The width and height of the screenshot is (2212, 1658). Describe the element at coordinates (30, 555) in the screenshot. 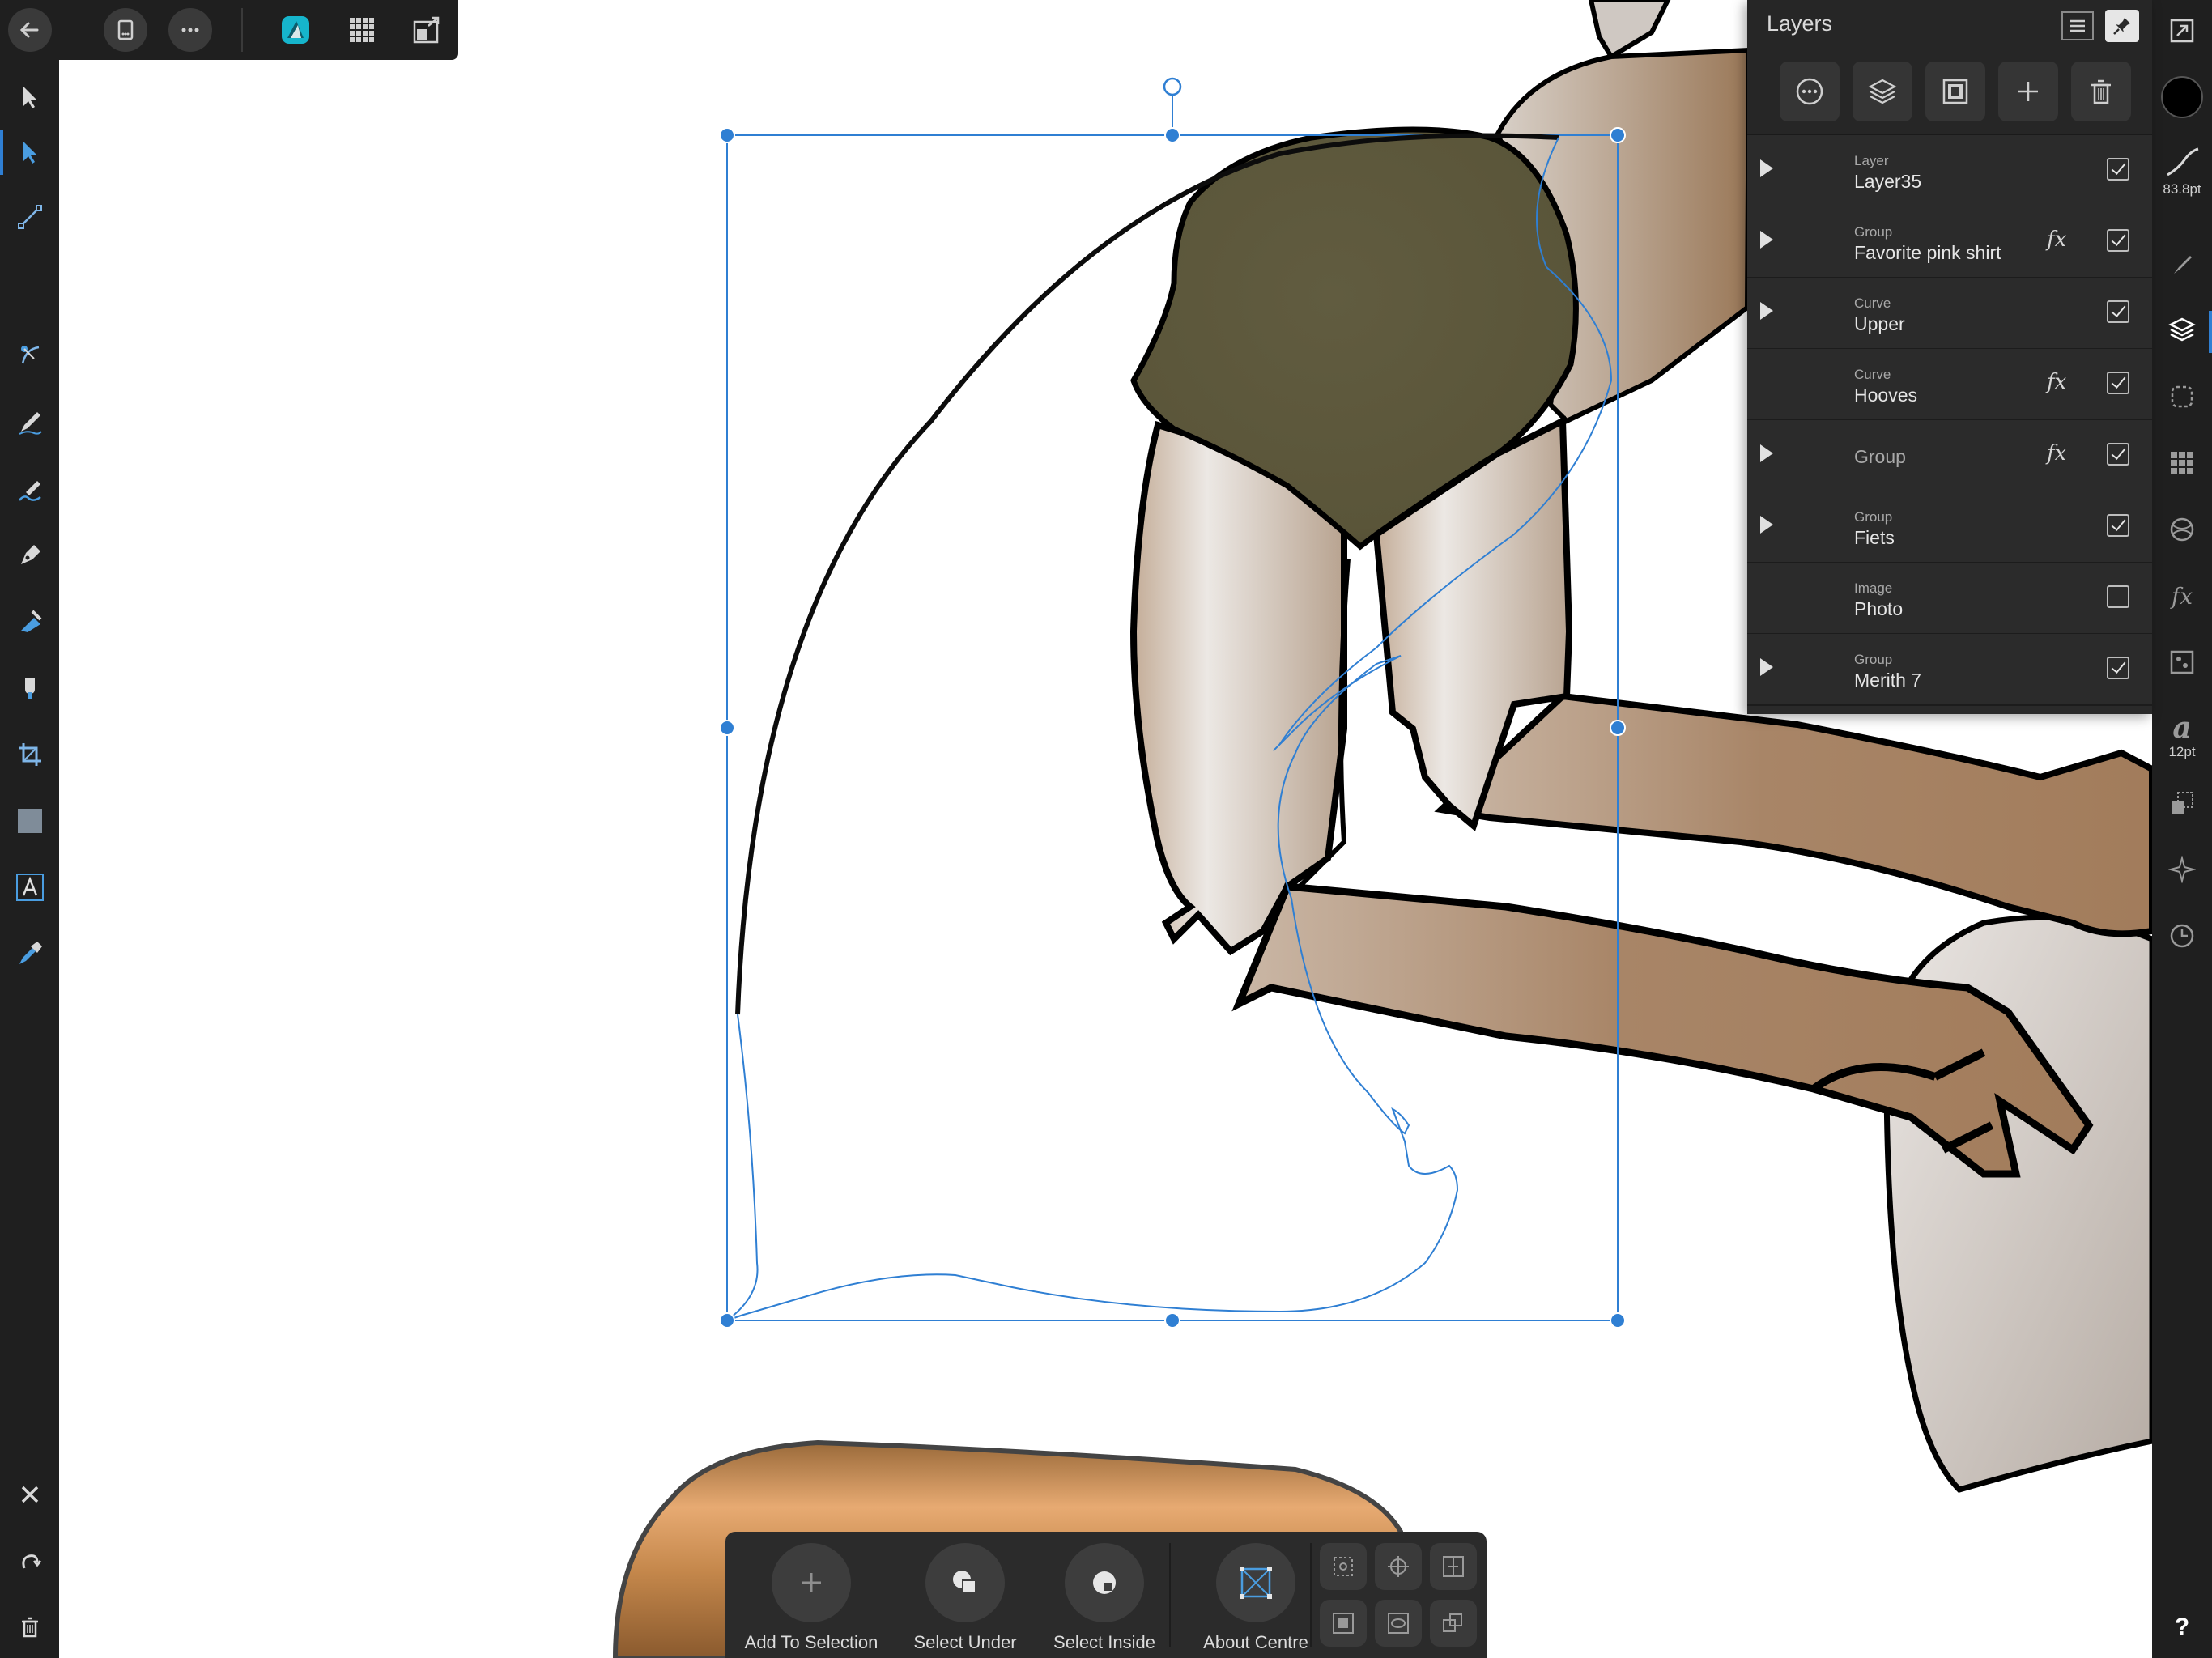

I see `pen-tool-icon` at that location.